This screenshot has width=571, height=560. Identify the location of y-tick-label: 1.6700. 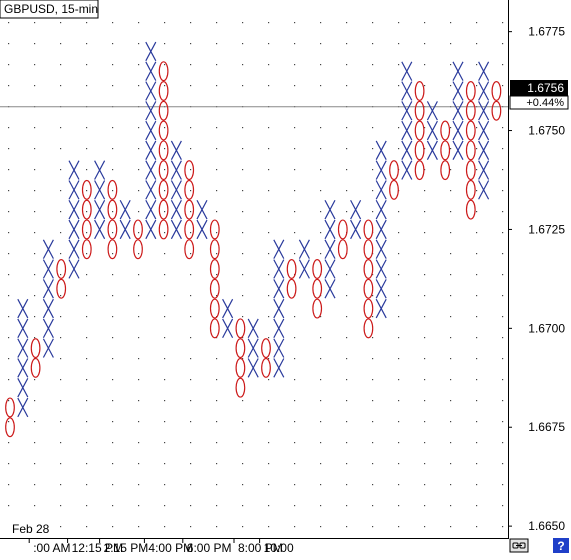
(546, 328).